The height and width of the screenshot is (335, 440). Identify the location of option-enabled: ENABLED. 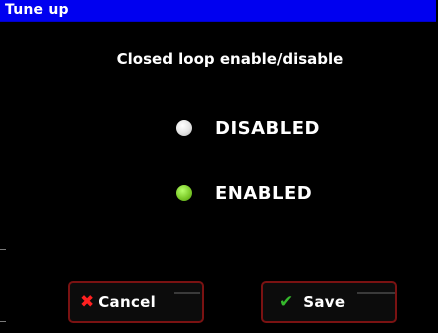
(244, 193).